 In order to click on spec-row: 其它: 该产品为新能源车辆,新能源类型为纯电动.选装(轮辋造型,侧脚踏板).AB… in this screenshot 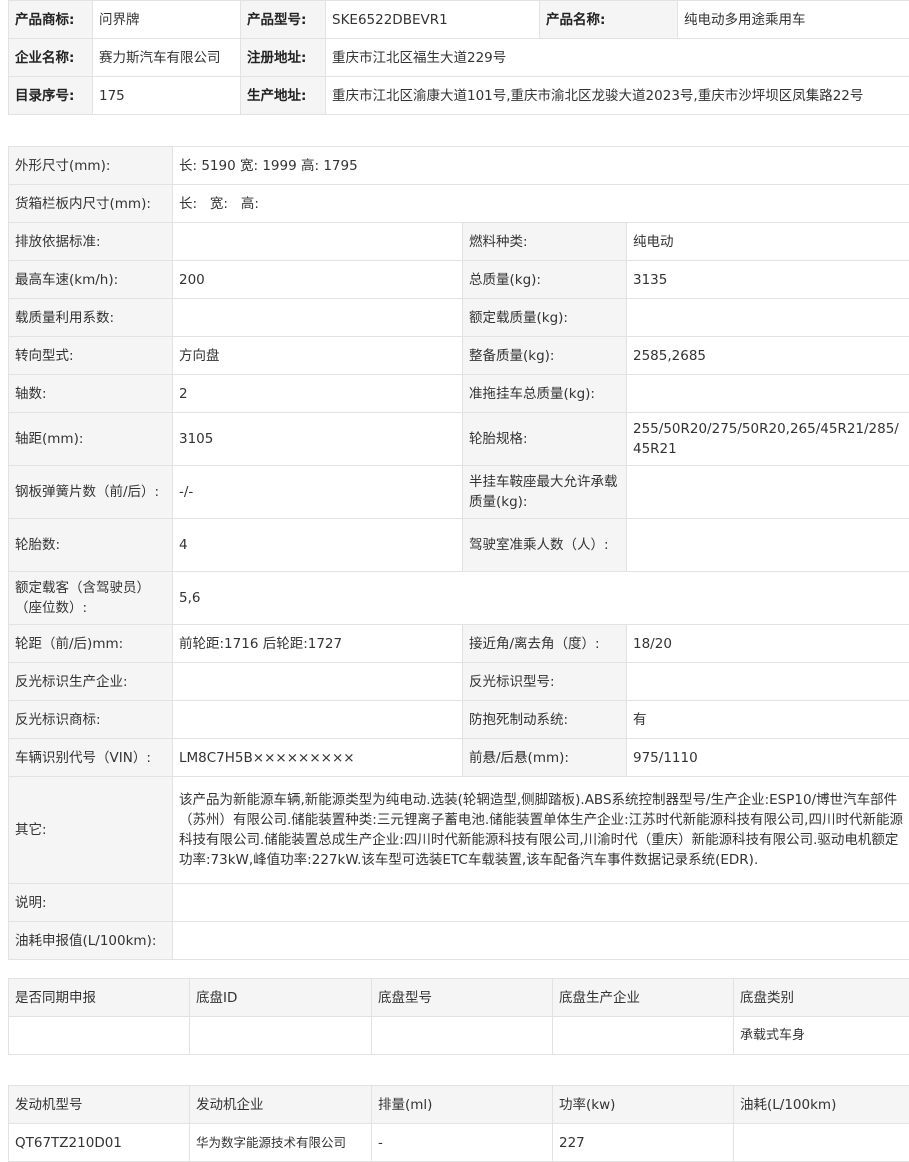, I will do `click(459, 830)`.